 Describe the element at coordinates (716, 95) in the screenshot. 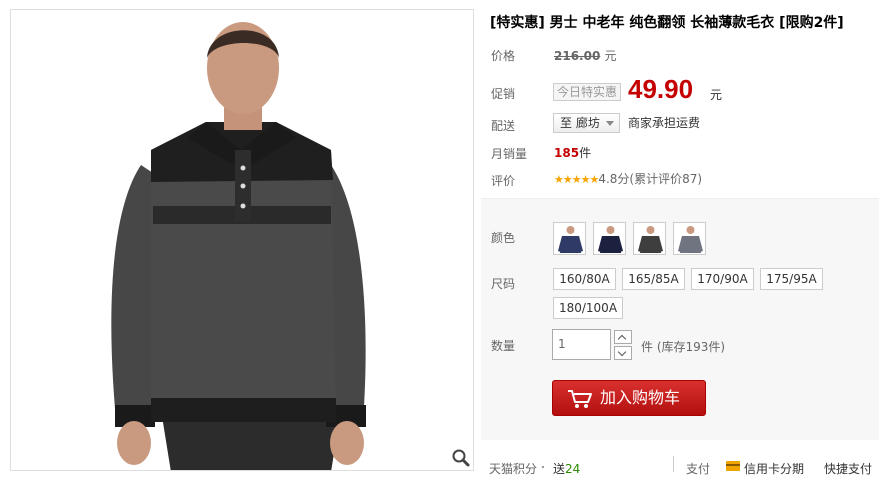

I see `promo-price-unit: 元` at that location.